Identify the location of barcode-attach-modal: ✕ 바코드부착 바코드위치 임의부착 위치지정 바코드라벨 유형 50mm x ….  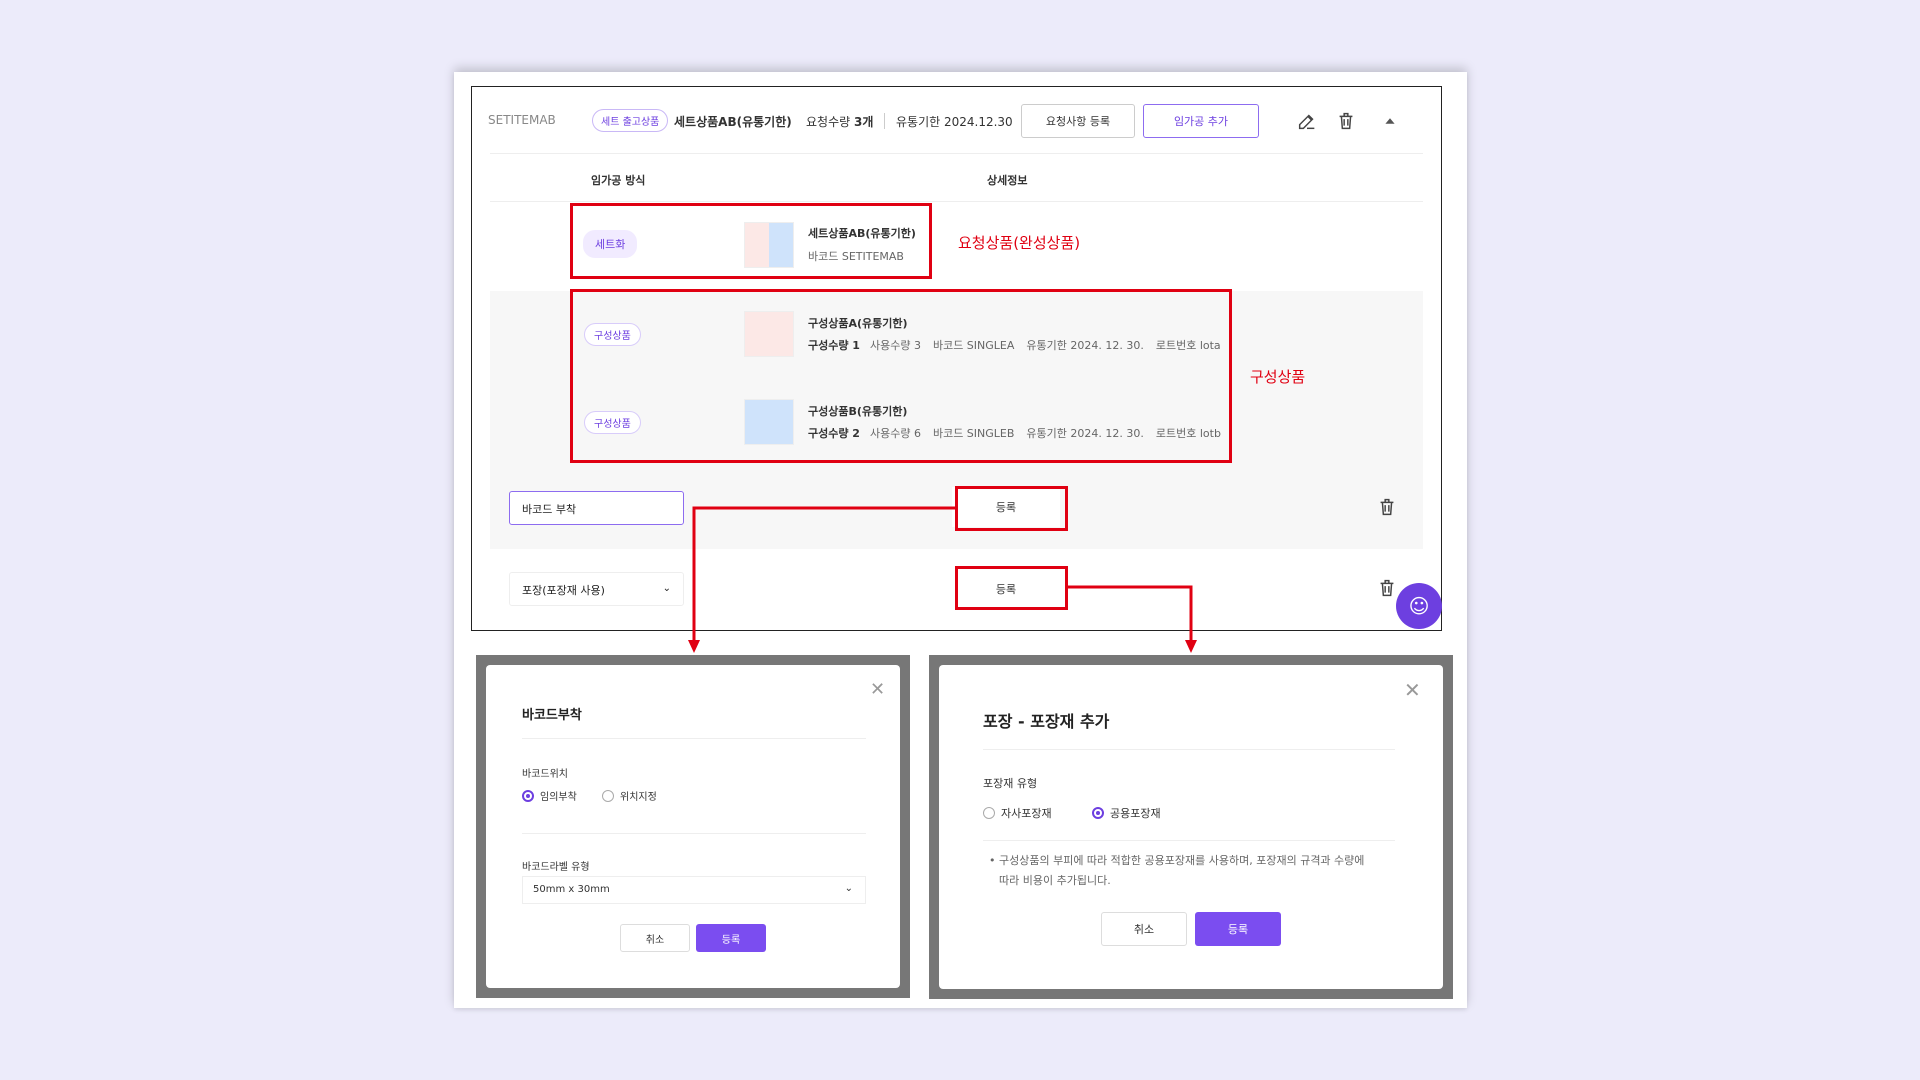
(693, 826).